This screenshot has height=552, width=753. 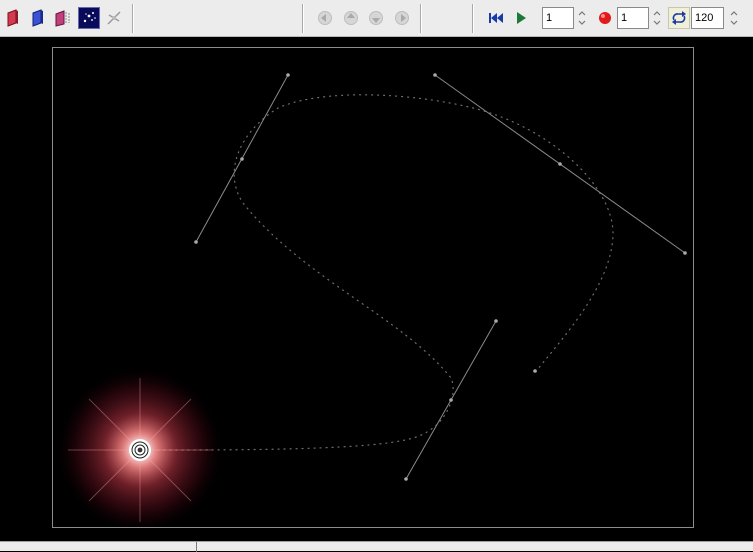 What do you see at coordinates (734, 18) in the screenshot?
I see `loop-stepper` at bounding box center [734, 18].